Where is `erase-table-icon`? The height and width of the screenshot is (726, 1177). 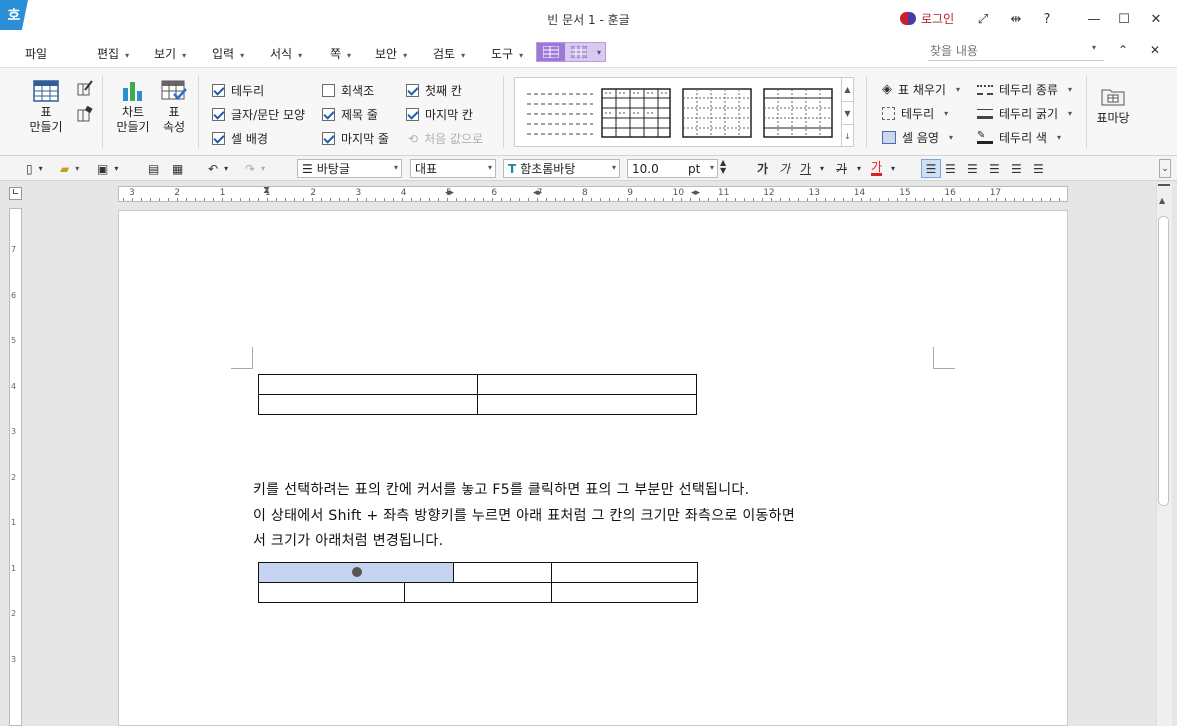
erase-table-icon is located at coordinates (85, 115).